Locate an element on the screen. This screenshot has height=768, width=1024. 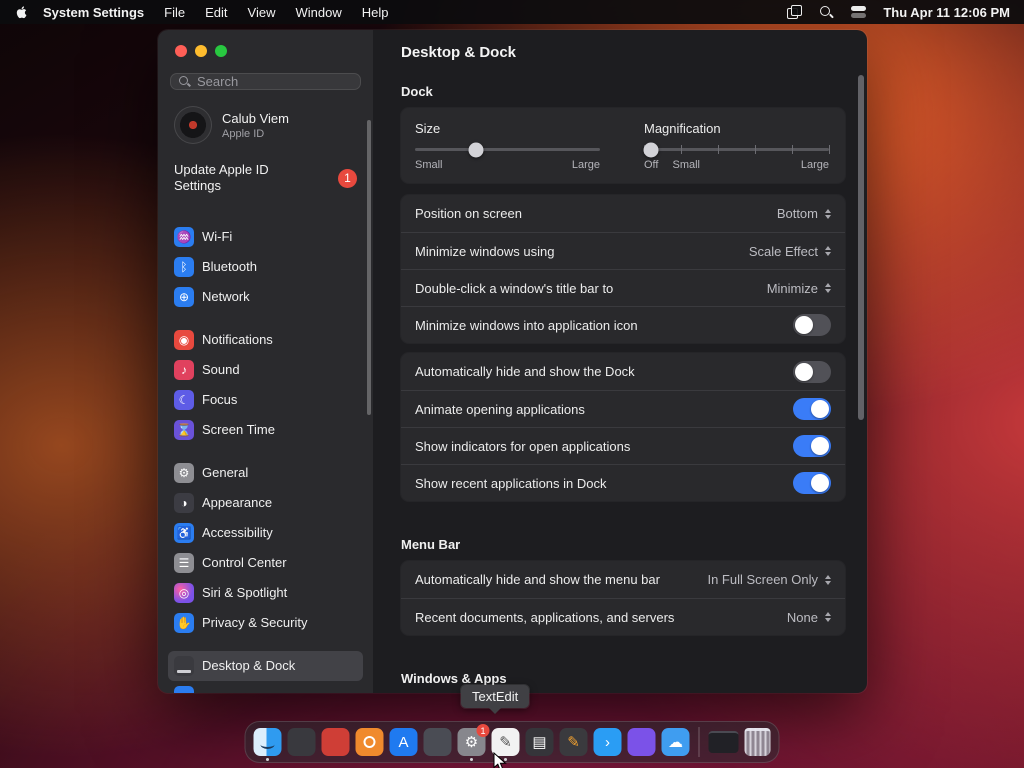
show-recent-apps-toggle is located at coordinates (812, 483).